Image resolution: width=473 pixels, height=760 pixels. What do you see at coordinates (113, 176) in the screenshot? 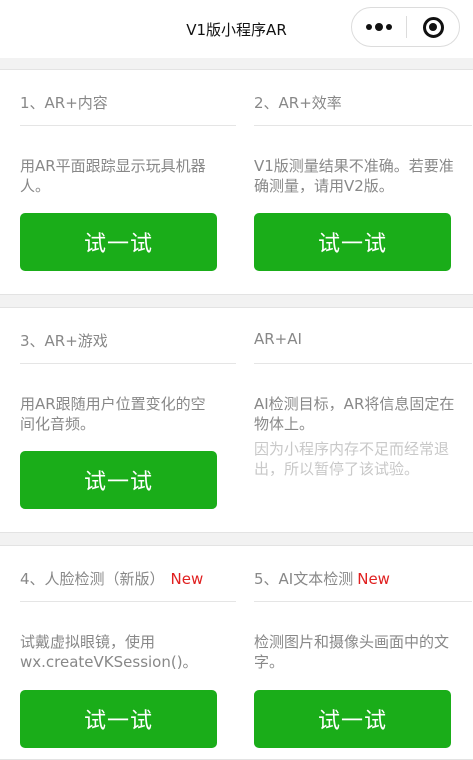
I see `card-description: 用AR平面跟踪显示玩具机器人。` at bounding box center [113, 176].